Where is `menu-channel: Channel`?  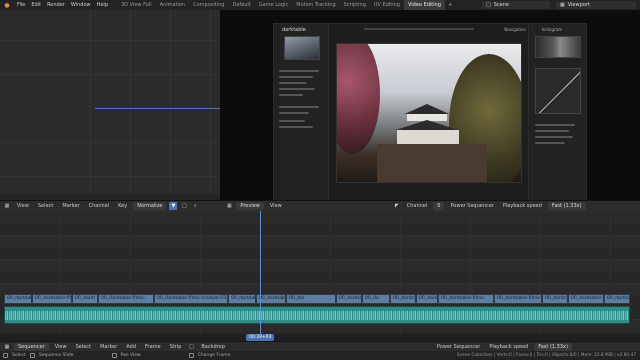
menu-channel: Channel is located at coordinates (99, 206).